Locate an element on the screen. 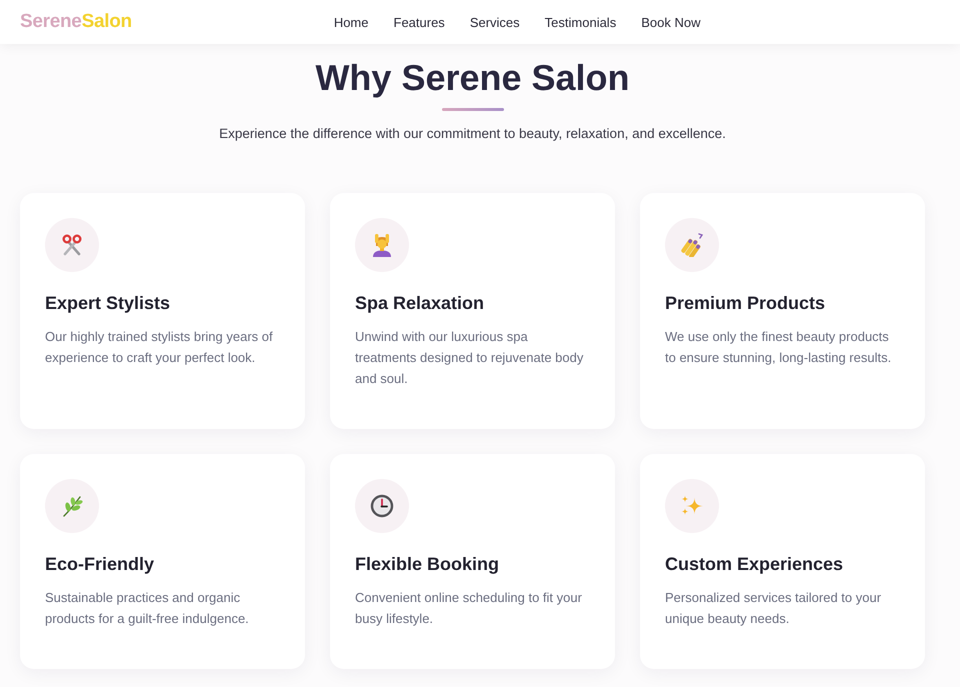 The width and height of the screenshot is (960, 687). title-underline is located at coordinates (473, 109).